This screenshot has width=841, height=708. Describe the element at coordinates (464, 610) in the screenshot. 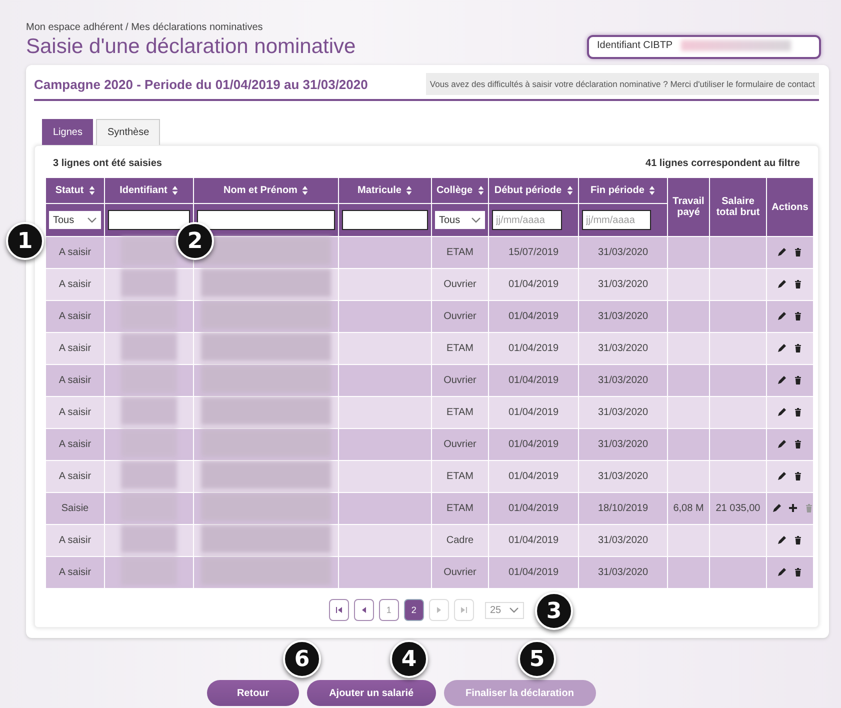

I see `last-page-icon` at that location.